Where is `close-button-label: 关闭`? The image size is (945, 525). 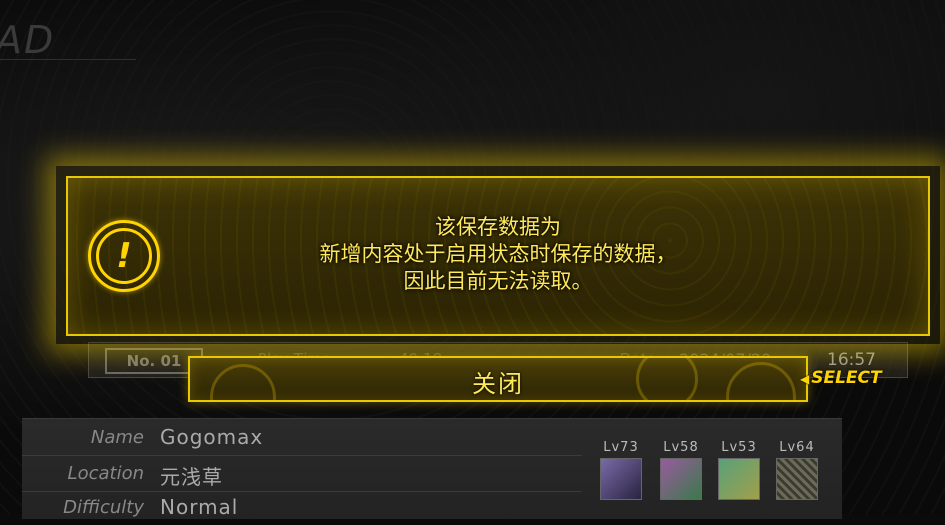 close-button-label: 关闭 is located at coordinates (498, 384).